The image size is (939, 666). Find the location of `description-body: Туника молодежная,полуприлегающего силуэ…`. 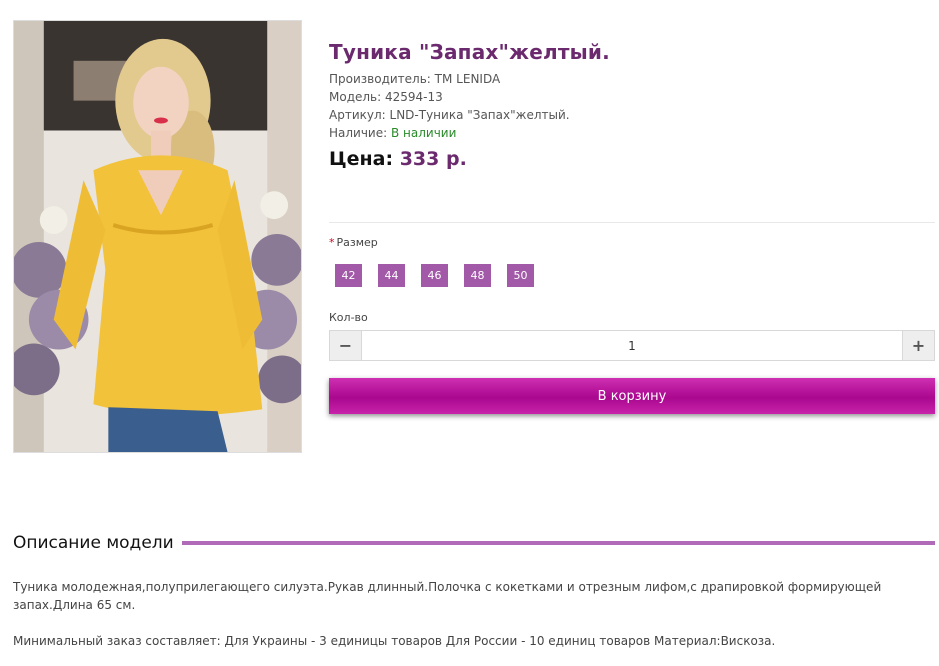

description-body: Туника молодежная,полуприлегающего силуэ… is located at coordinates (474, 614).